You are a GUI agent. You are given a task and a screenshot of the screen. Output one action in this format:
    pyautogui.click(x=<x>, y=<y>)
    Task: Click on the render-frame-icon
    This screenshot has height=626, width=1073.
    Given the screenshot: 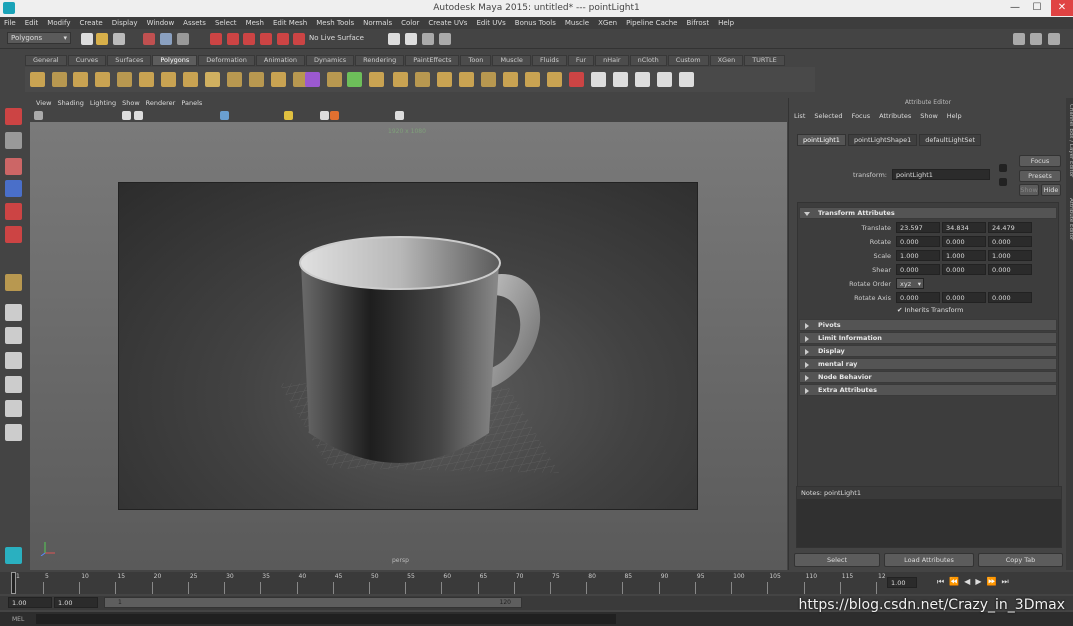 What is the action you would take?
    pyautogui.click(x=411, y=39)
    